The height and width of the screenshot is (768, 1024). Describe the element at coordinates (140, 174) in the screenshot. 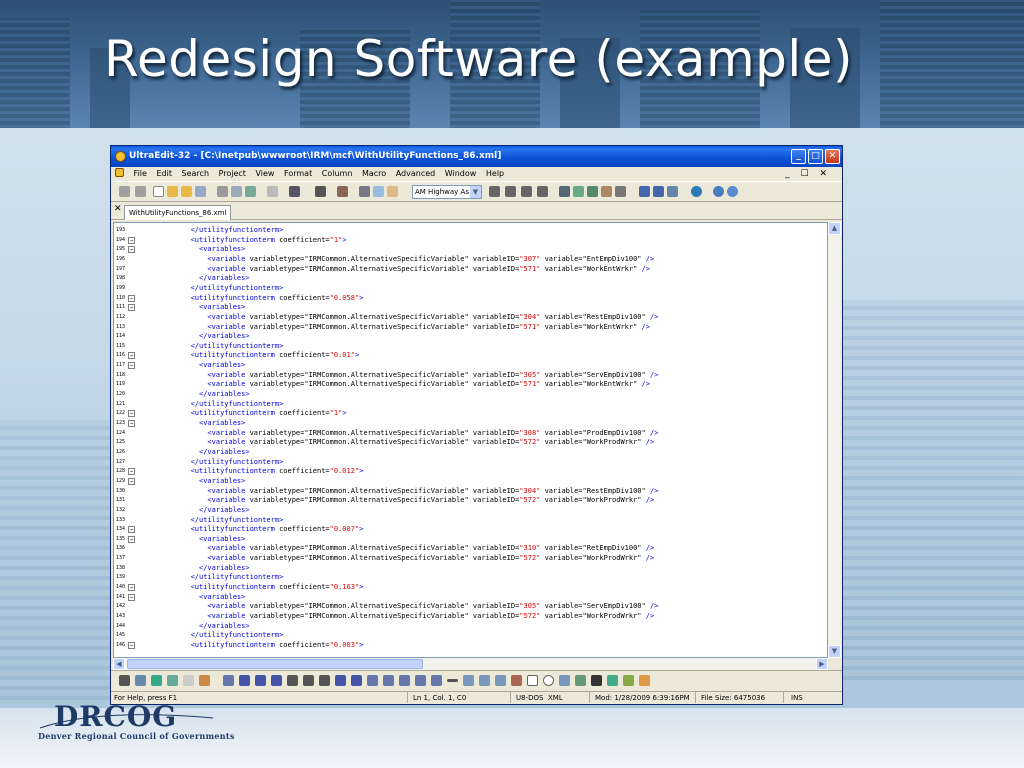

I see `menu-file: File` at that location.